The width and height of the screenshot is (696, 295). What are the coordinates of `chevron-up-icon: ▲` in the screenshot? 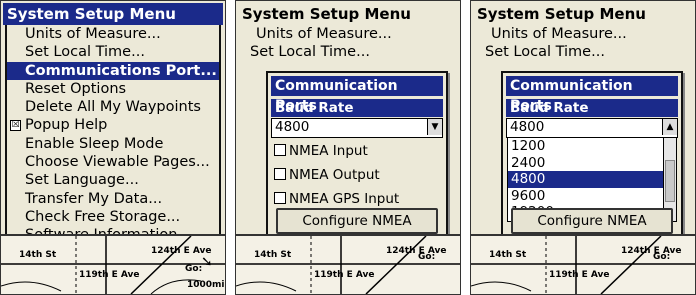 It's located at (669, 127).